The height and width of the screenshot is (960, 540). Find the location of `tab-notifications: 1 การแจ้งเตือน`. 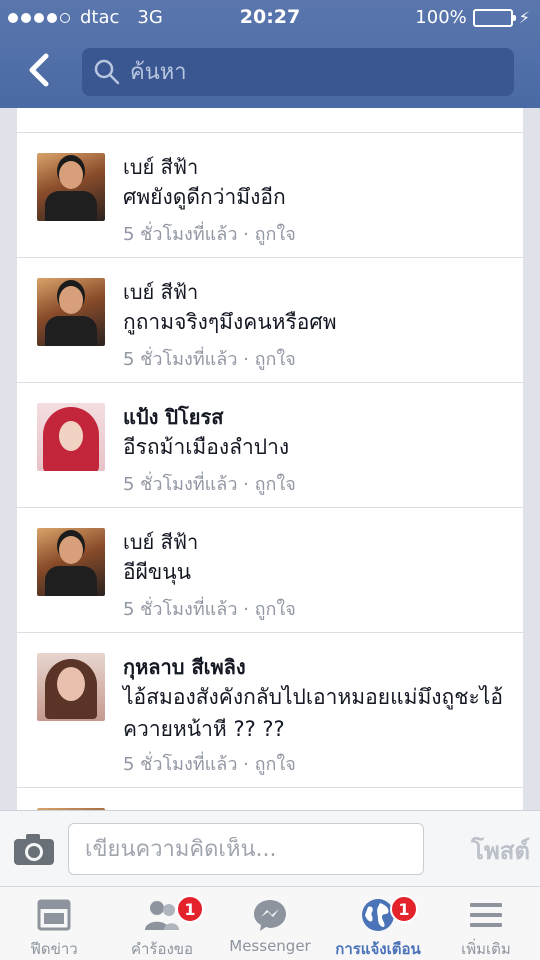

tab-notifications: 1 การแจ้งเตือน is located at coordinates (378, 923).